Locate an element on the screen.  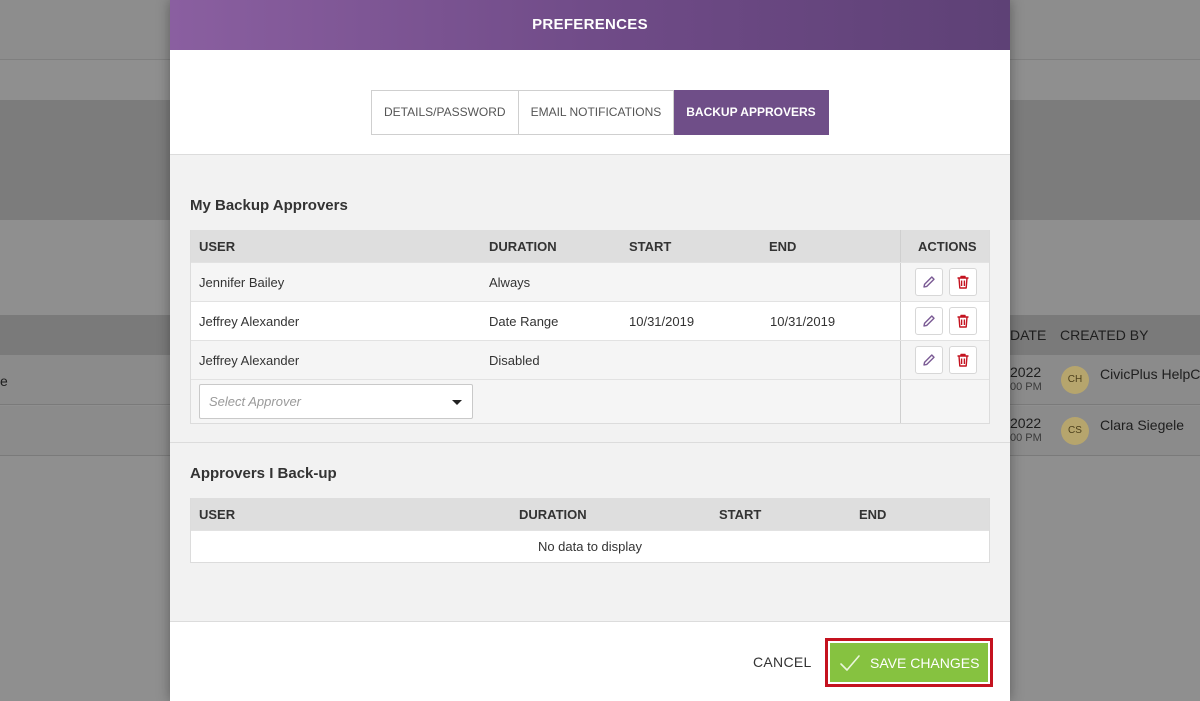
background-creator-name: CivicPlus HelpCe is located at coordinates (1150, 374).